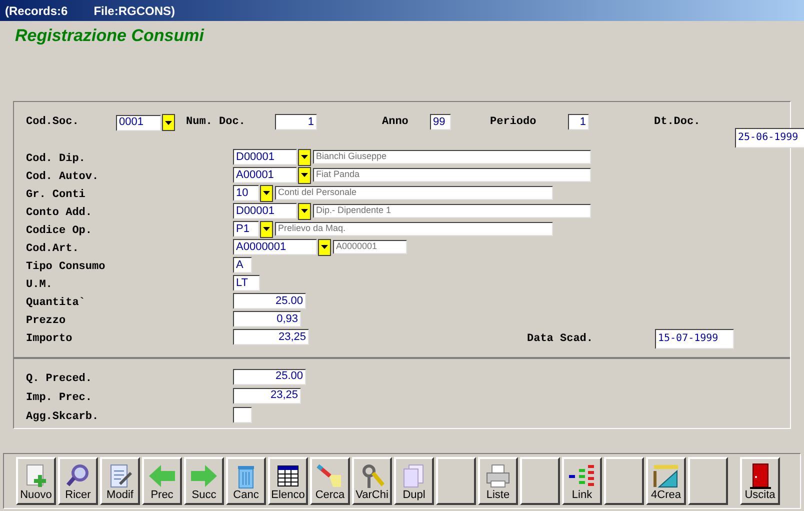  Describe the element at coordinates (78, 481) in the screenshot. I see `toolbar-button: Ricer` at that location.